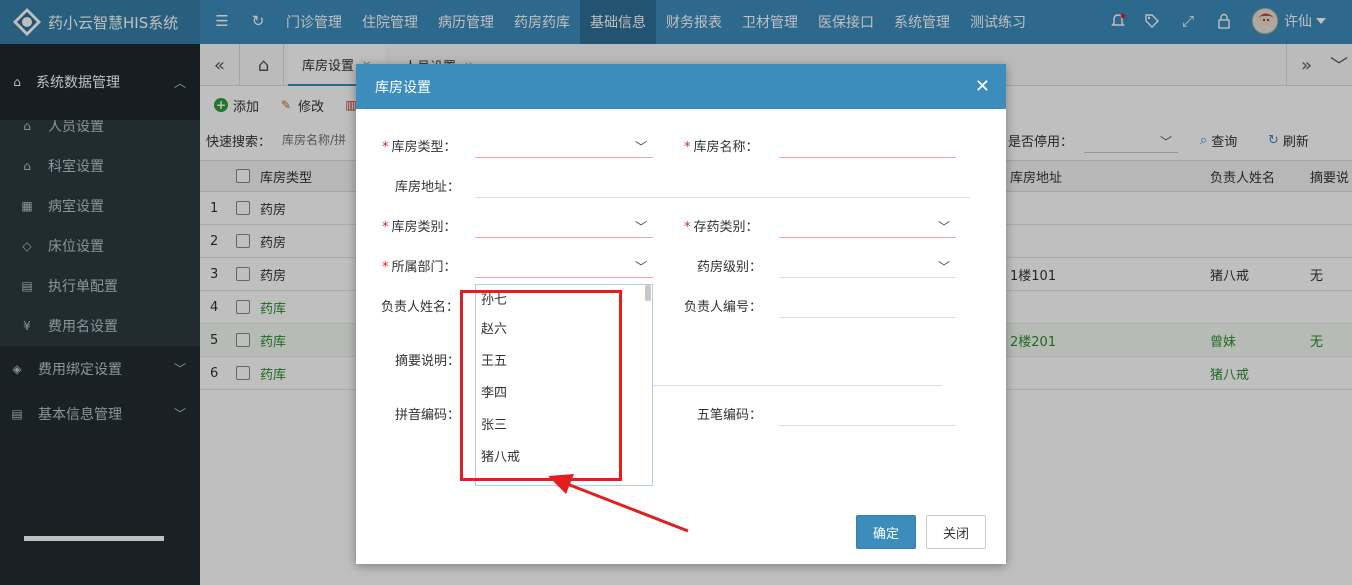 This screenshot has height=585, width=1352. Describe the element at coordinates (618, 503) in the screenshot. I see `annotation-arrow` at that location.